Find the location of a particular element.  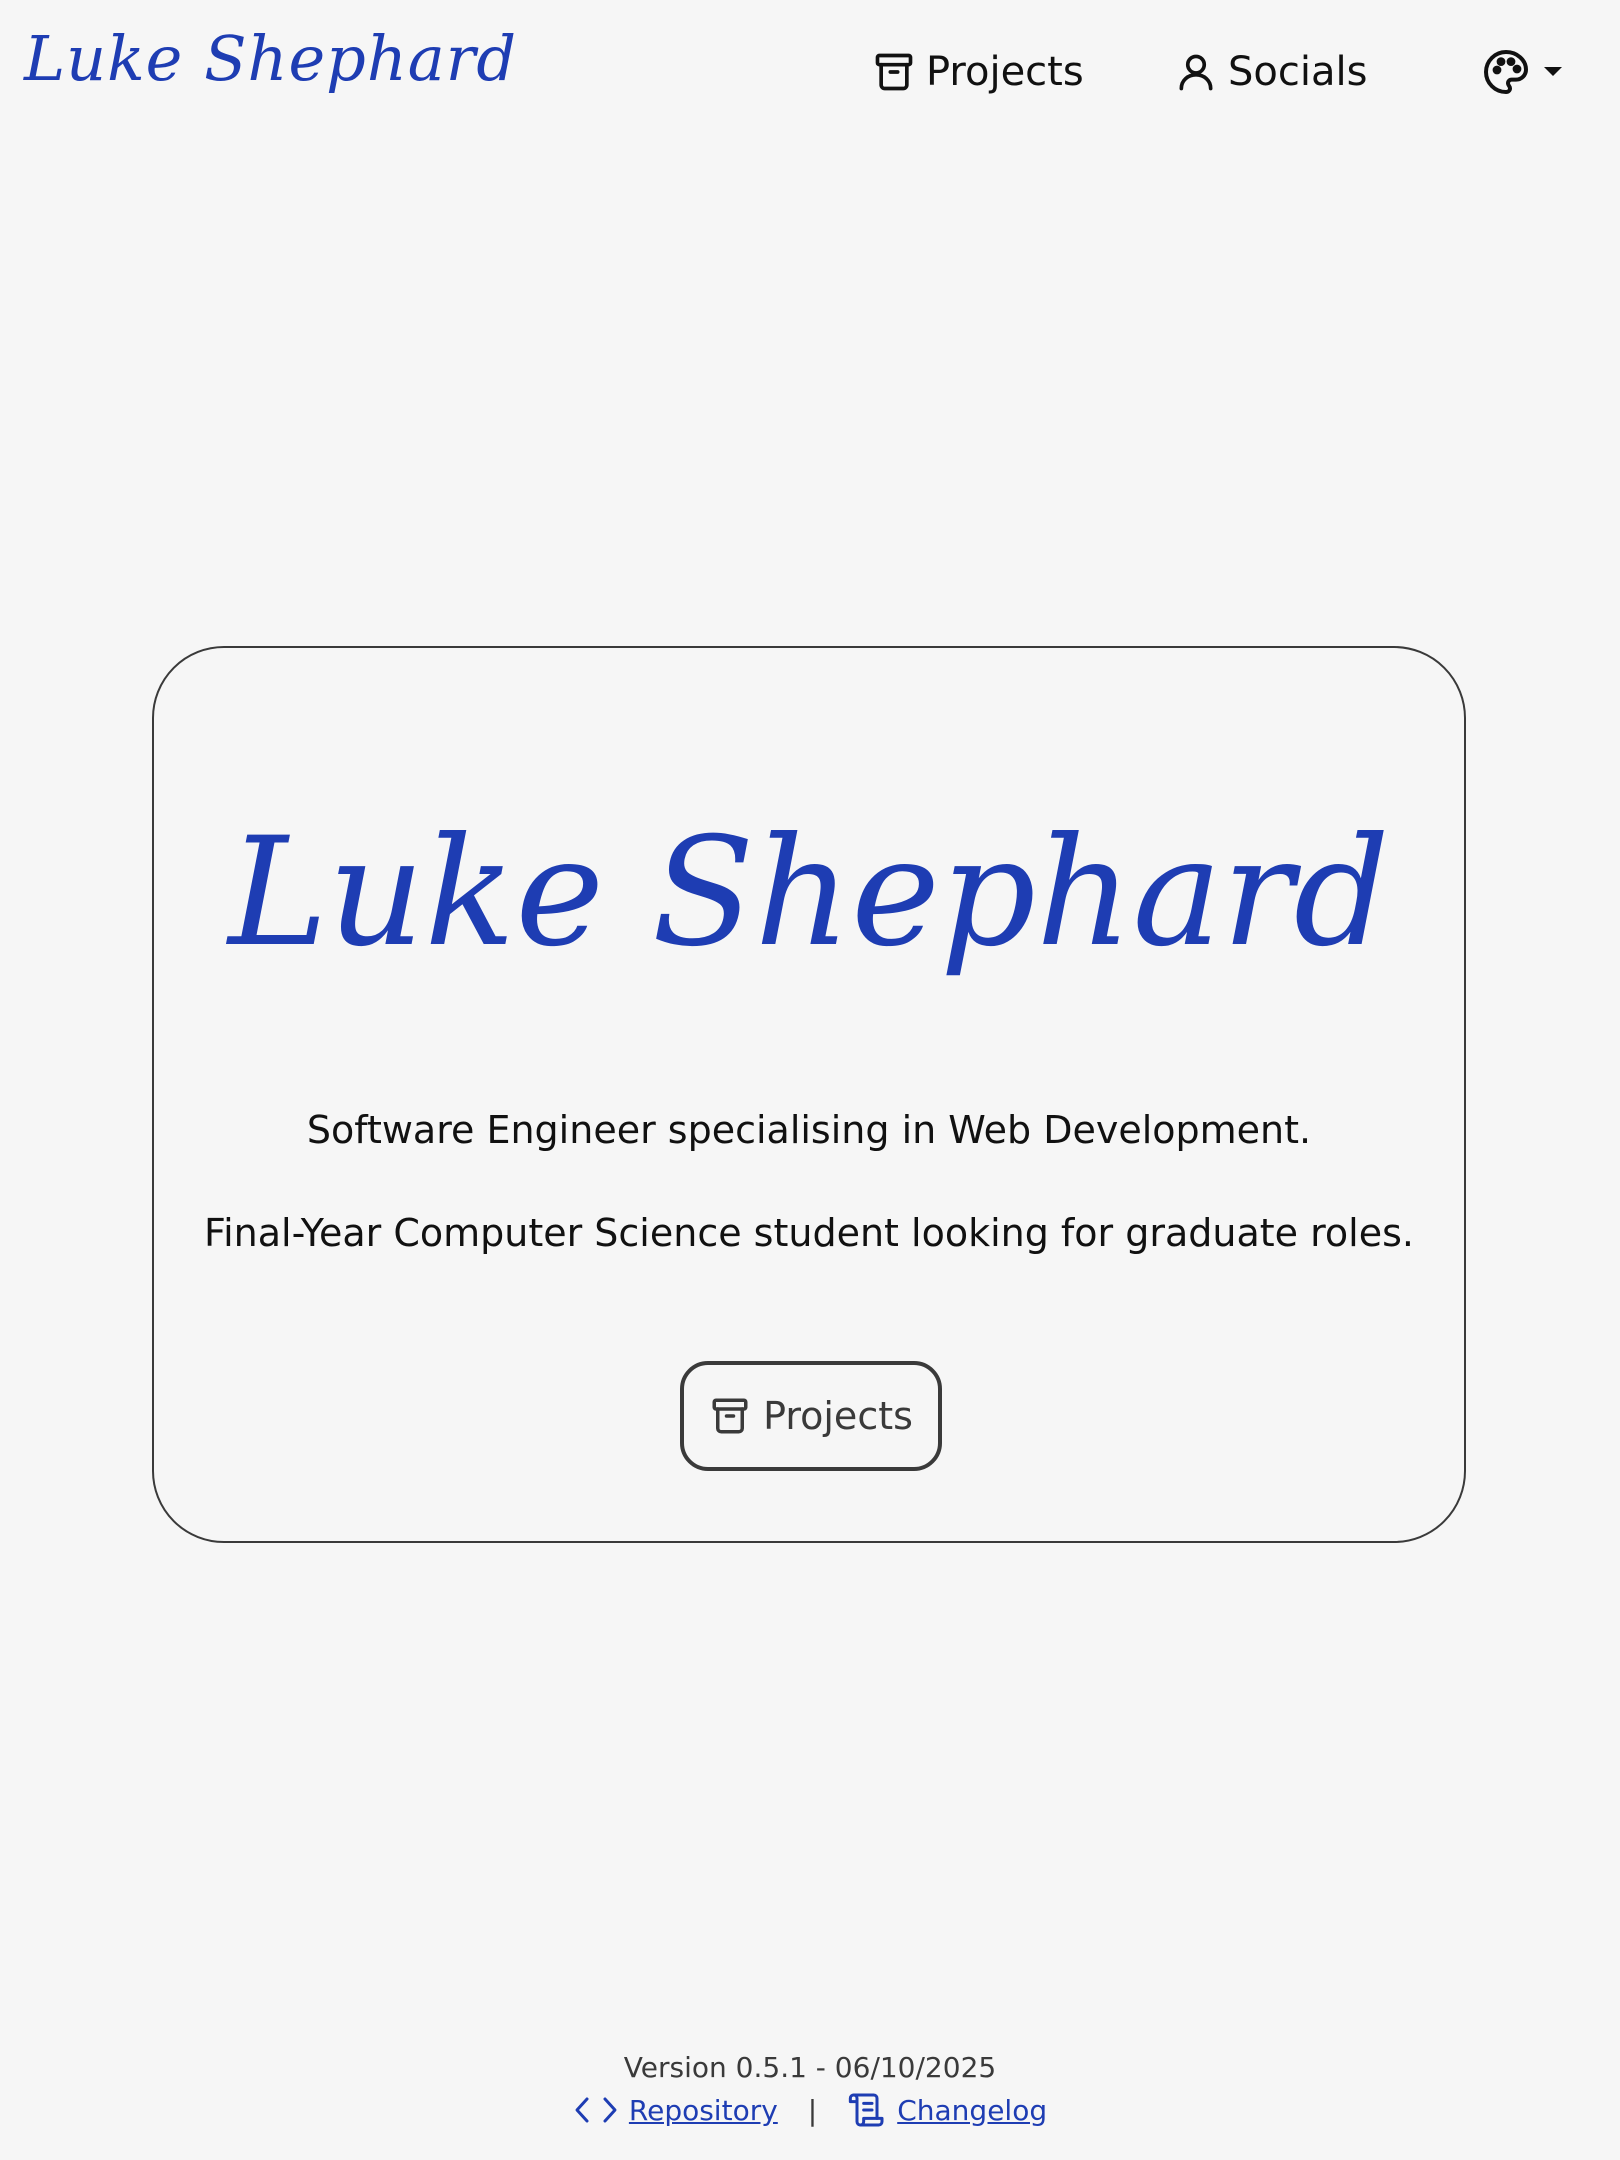

user-icon is located at coordinates (1196, 72).